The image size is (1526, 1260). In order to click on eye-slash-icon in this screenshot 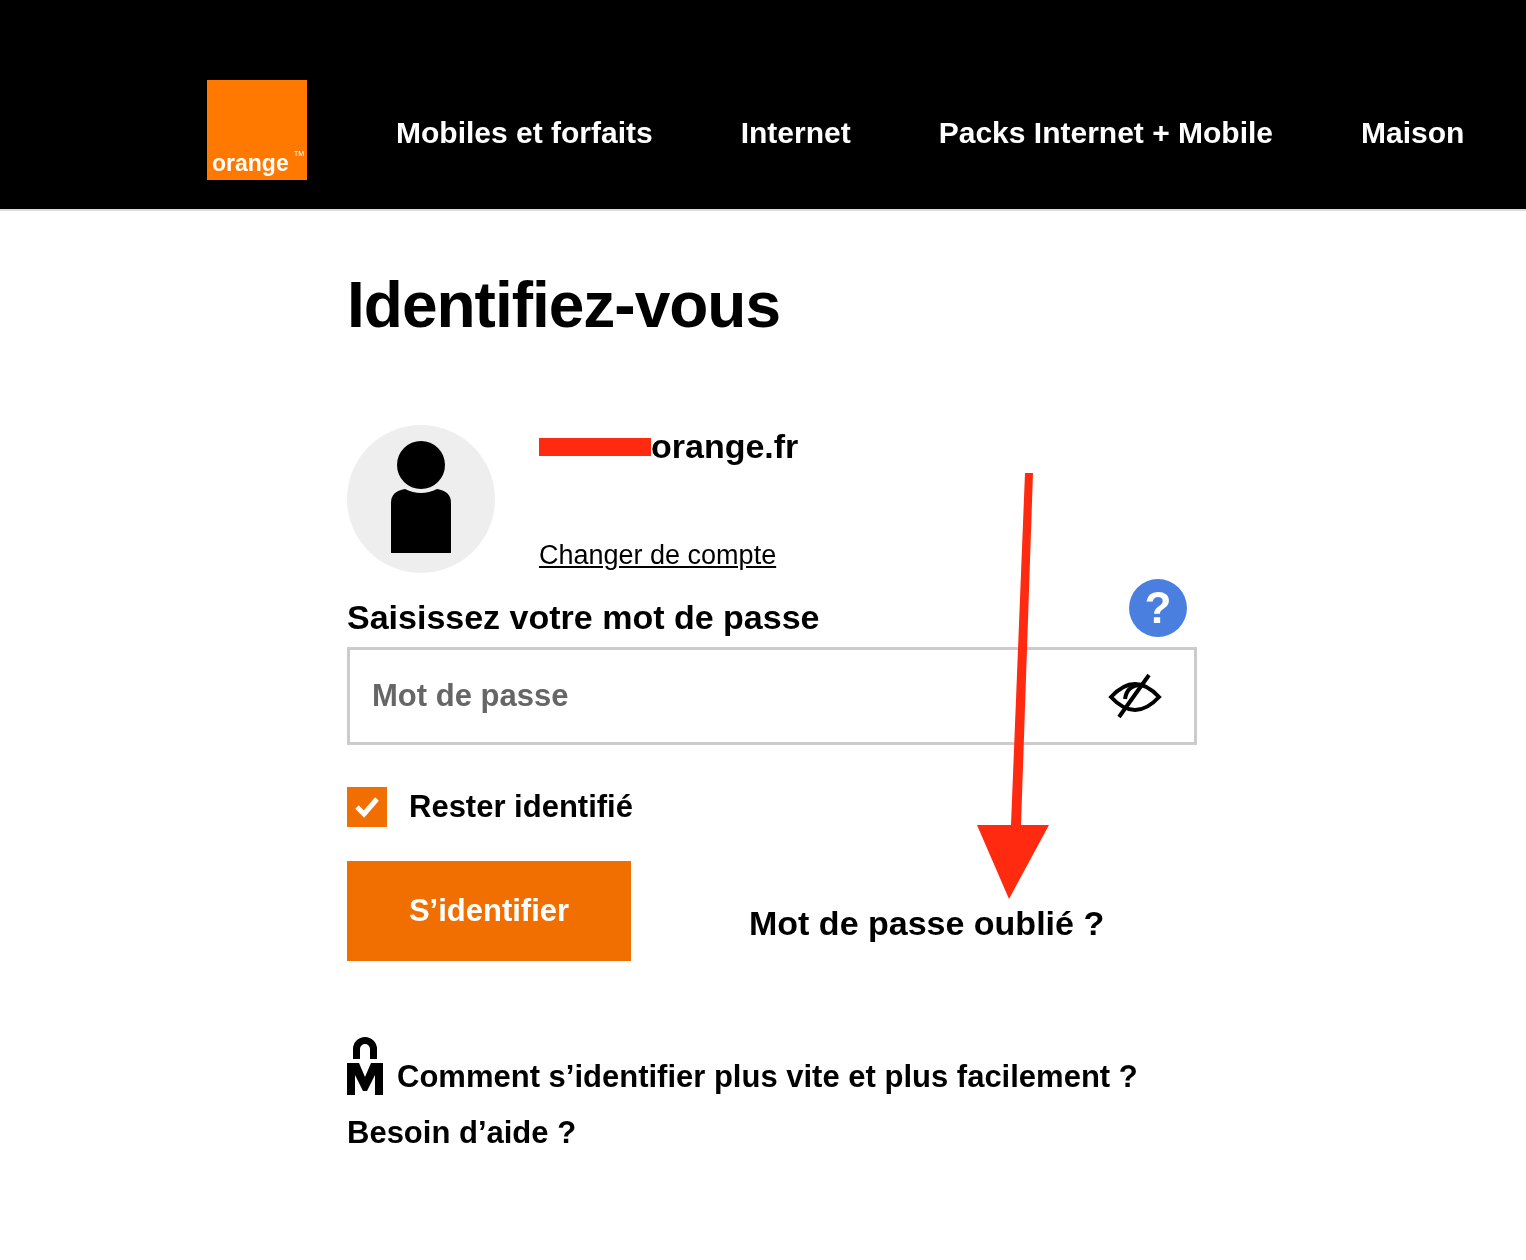, I will do `click(1135, 696)`.